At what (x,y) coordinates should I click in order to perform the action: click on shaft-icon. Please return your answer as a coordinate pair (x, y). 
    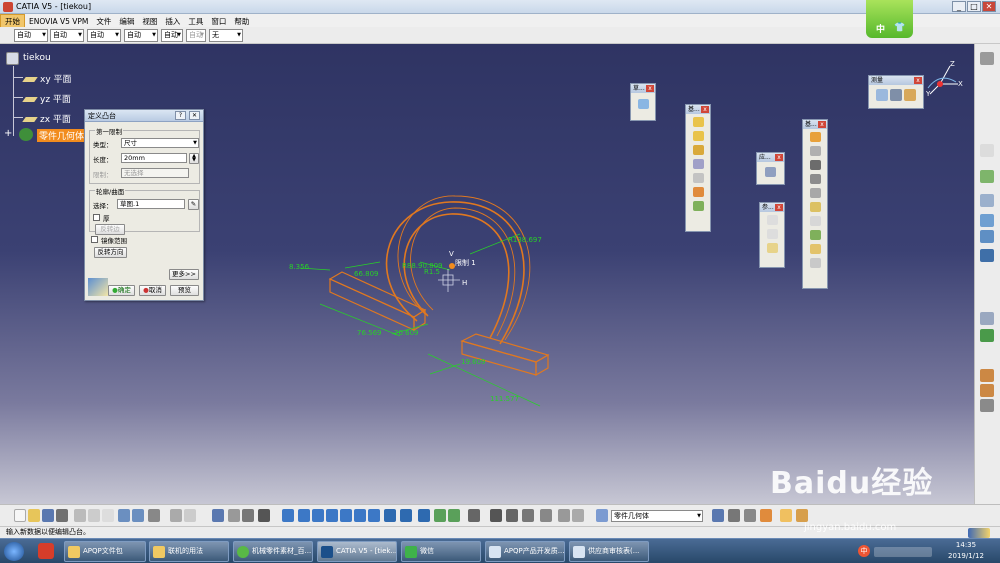
    Looking at the image, I should click on (698, 150).